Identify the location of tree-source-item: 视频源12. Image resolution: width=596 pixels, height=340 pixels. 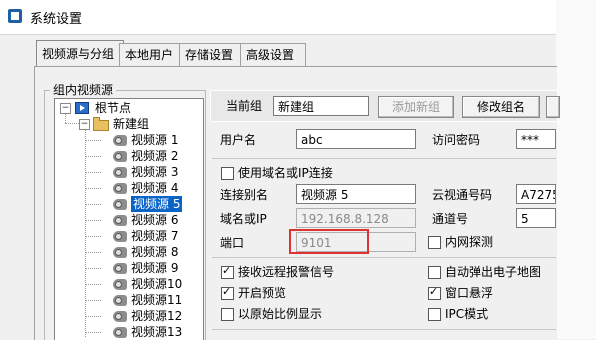
(156, 316).